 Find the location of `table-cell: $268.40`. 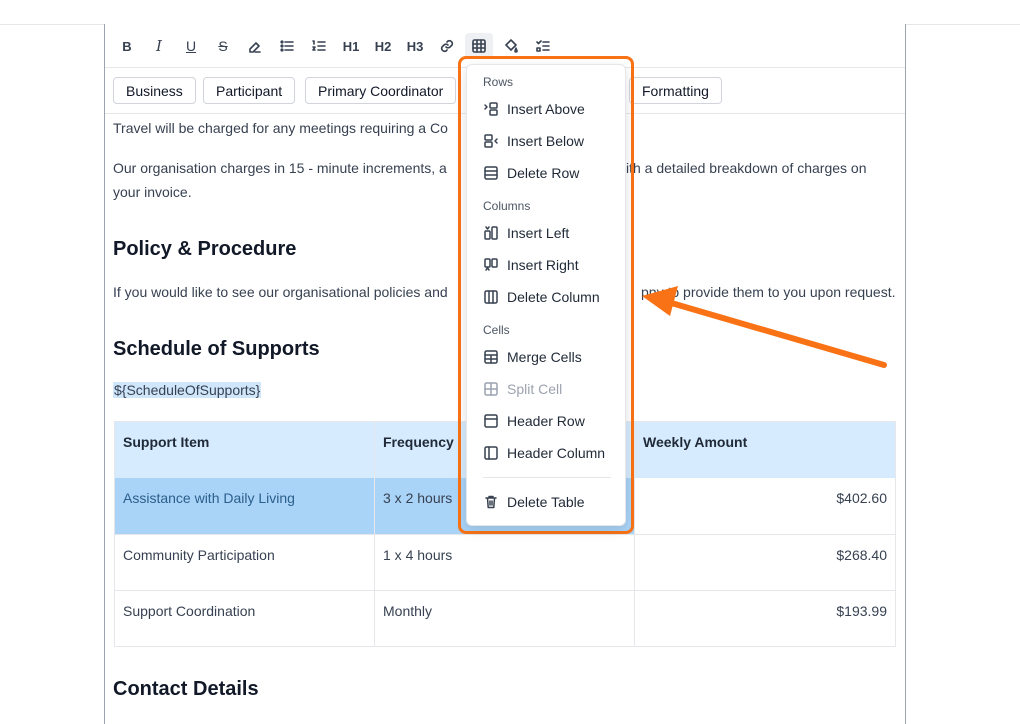

table-cell: $268.40 is located at coordinates (765, 562).